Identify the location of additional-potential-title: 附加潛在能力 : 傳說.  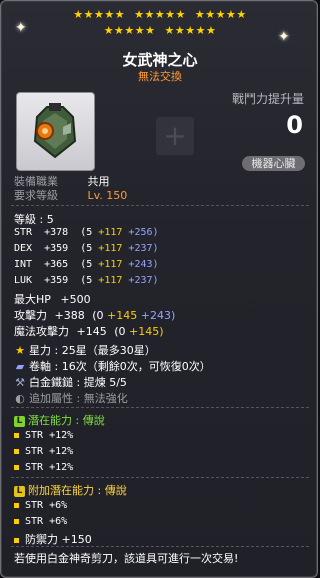
(77, 490).